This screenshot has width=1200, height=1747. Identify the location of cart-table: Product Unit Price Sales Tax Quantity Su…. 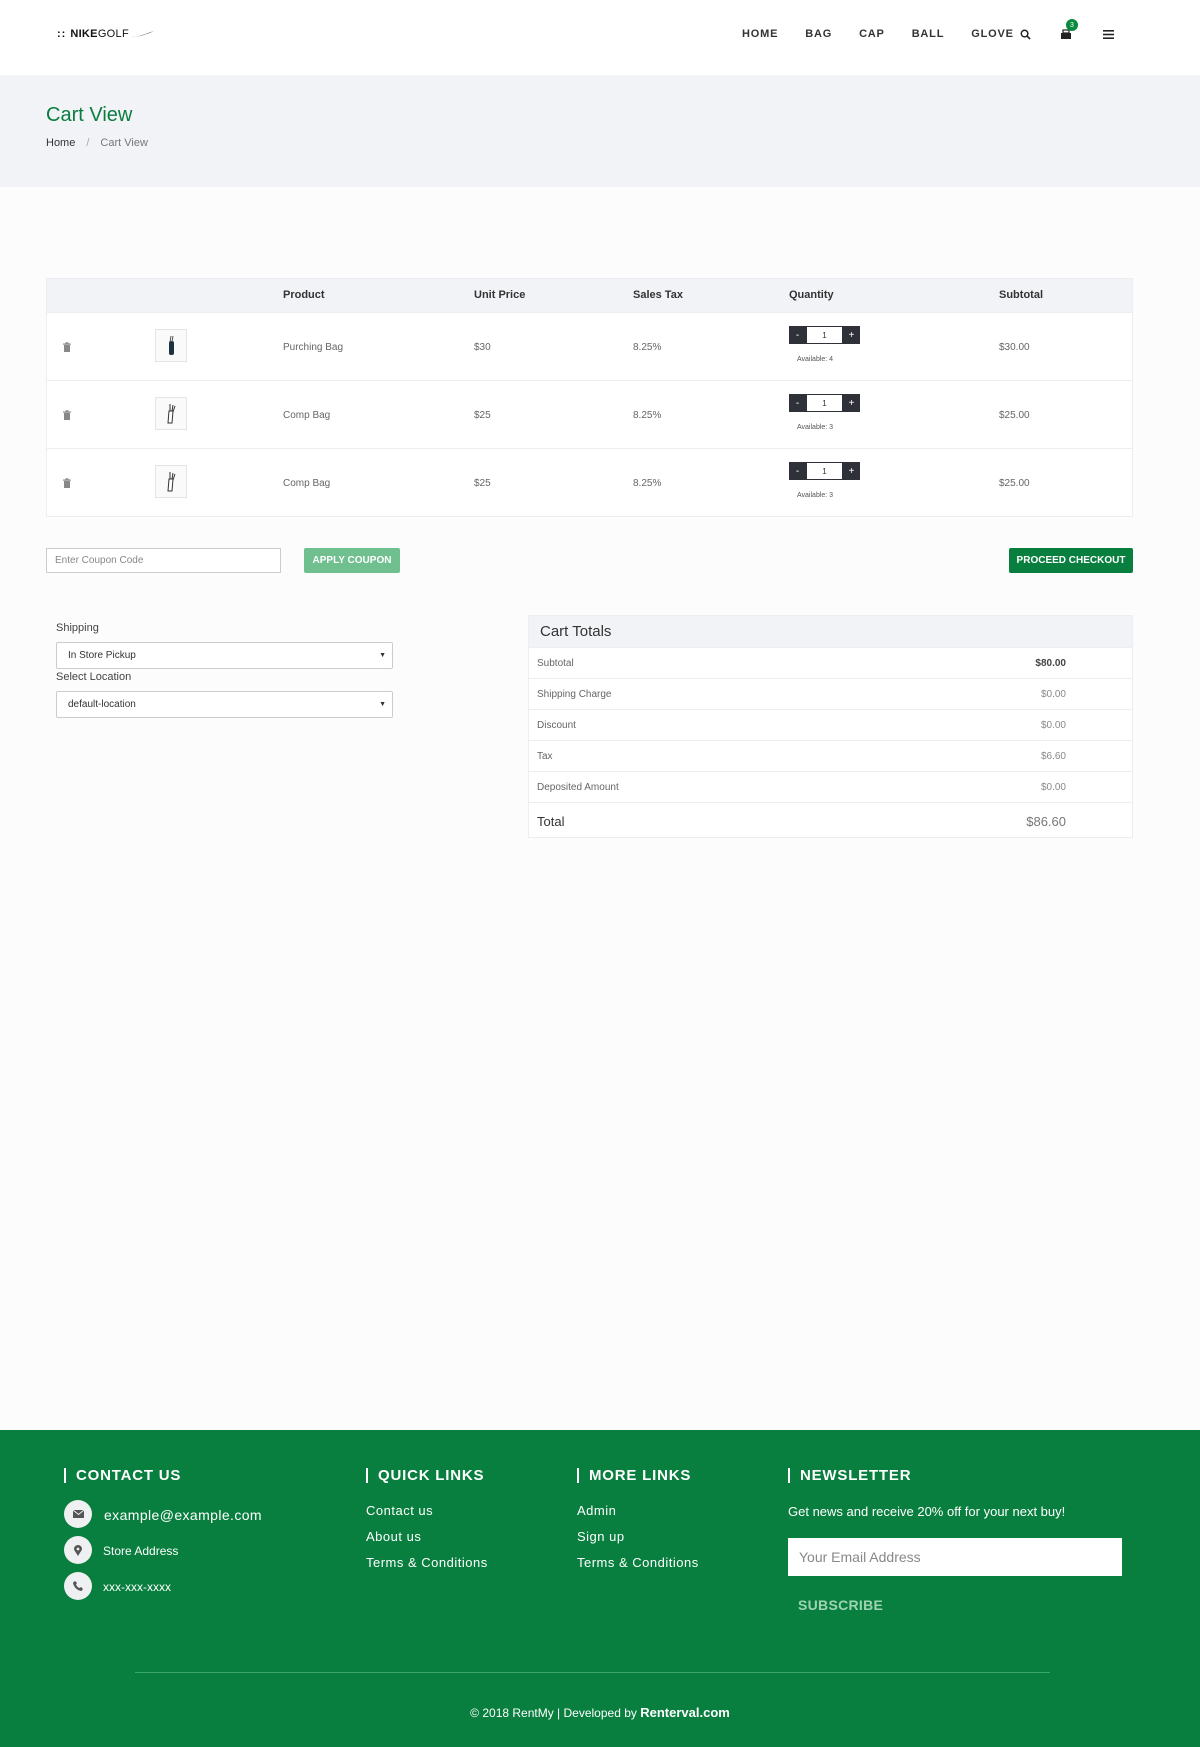
(589, 397).